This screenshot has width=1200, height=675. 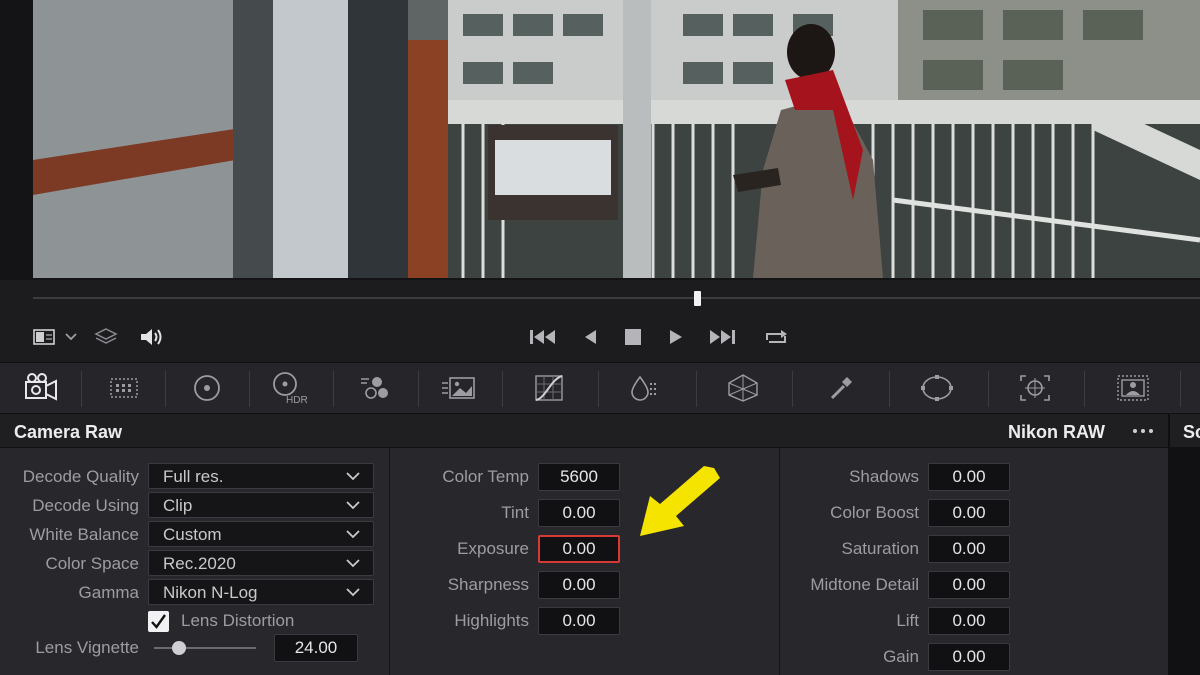 I want to click on lens-distortion-label: Lens Distortion, so click(x=238, y=620).